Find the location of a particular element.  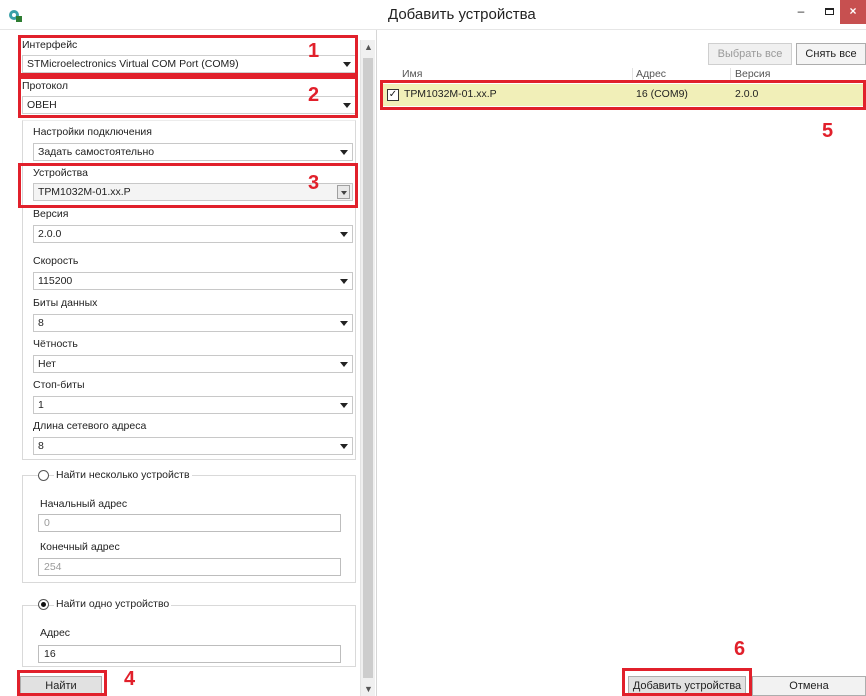

stop-bits-select: 1 is located at coordinates (193, 405).